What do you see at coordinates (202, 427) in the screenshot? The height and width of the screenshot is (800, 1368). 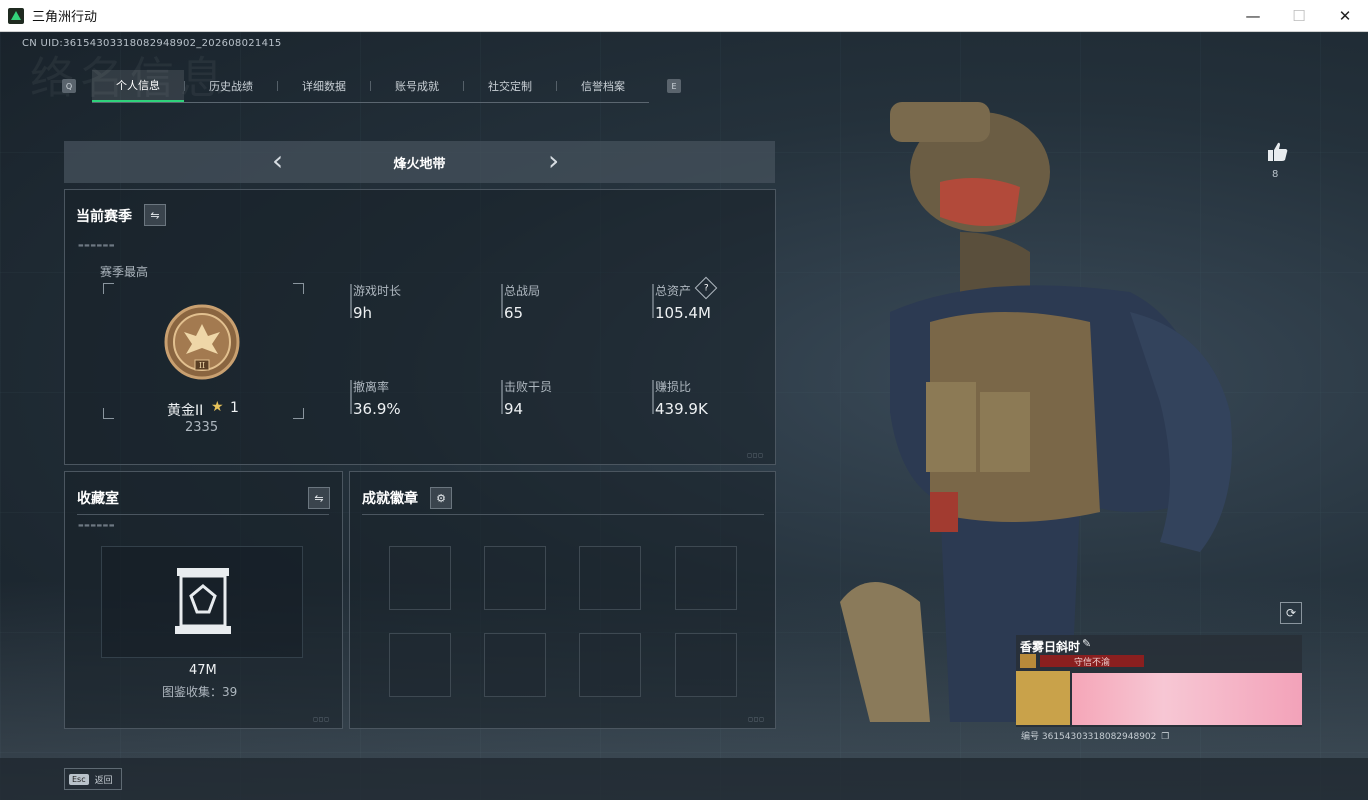 I see `rank-points: 2335` at bounding box center [202, 427].